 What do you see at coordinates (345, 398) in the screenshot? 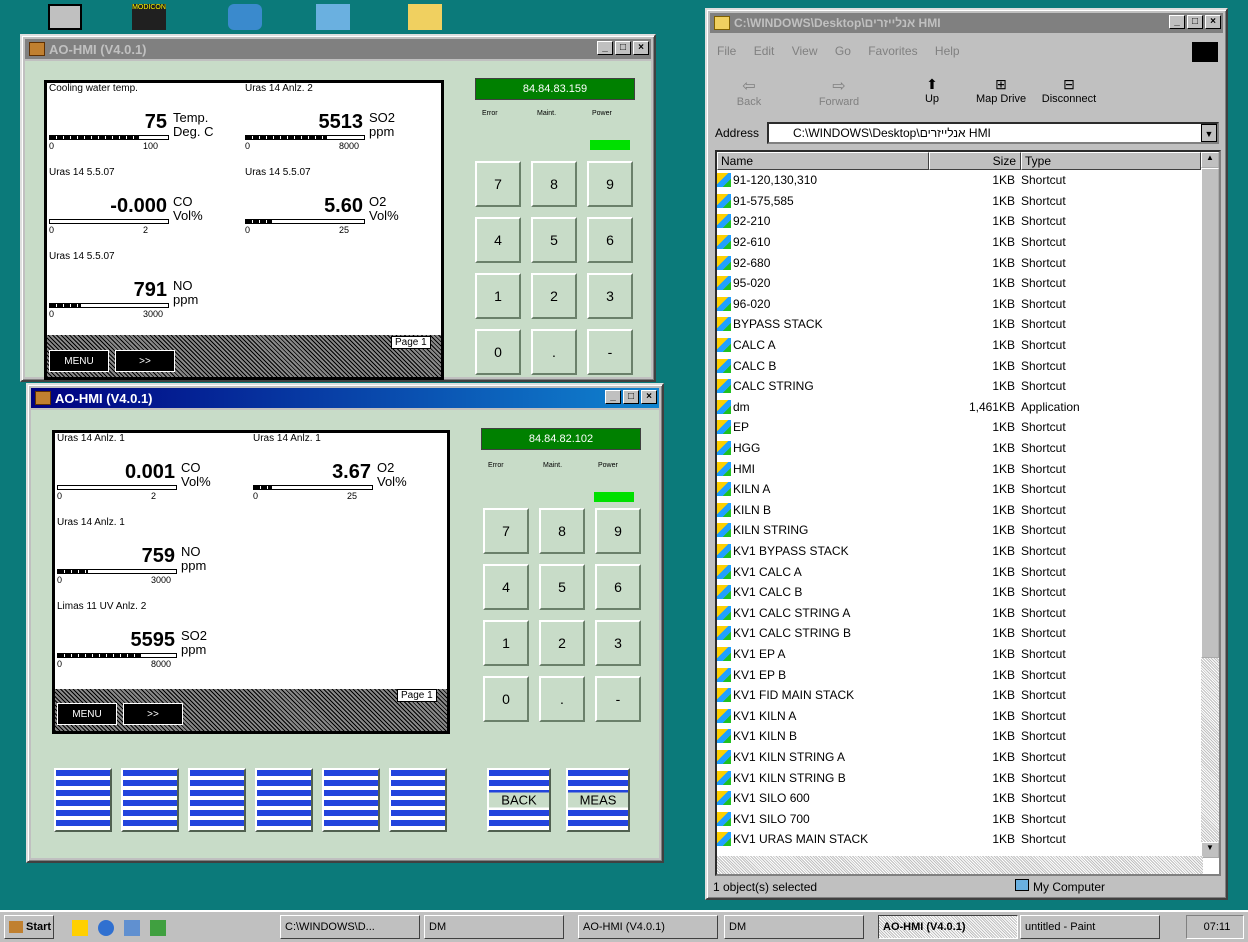
I see `hmi-bottom-titlebar: AO-HMI (V4.0.1) _ □ ×` at bounding box center [345, 398].